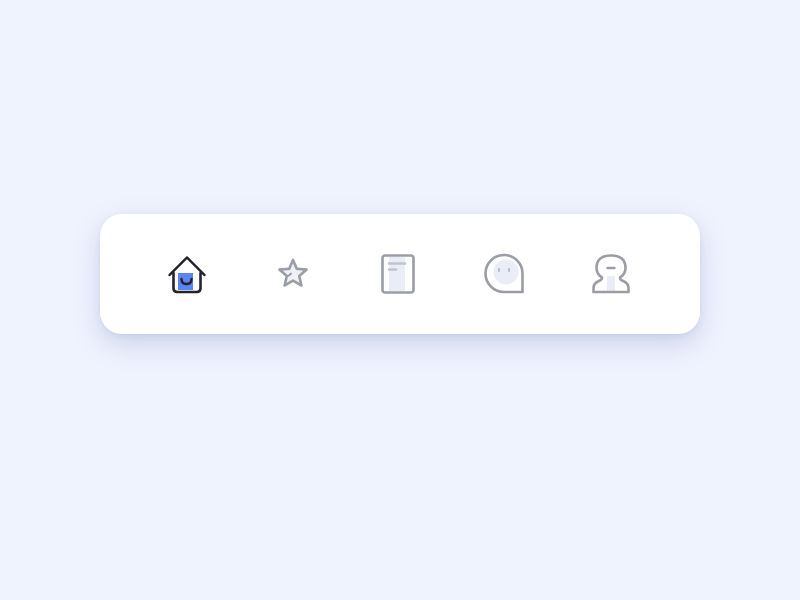  I want to click on profile-icon, so click(611, 274).